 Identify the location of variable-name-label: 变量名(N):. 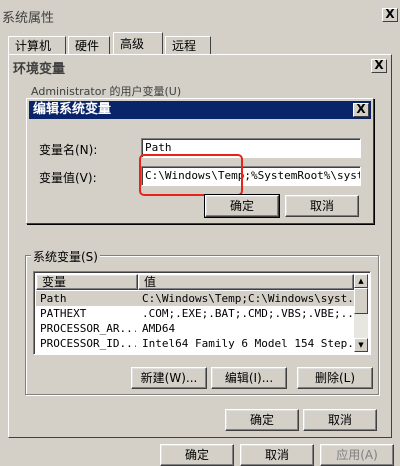
(68, 150).